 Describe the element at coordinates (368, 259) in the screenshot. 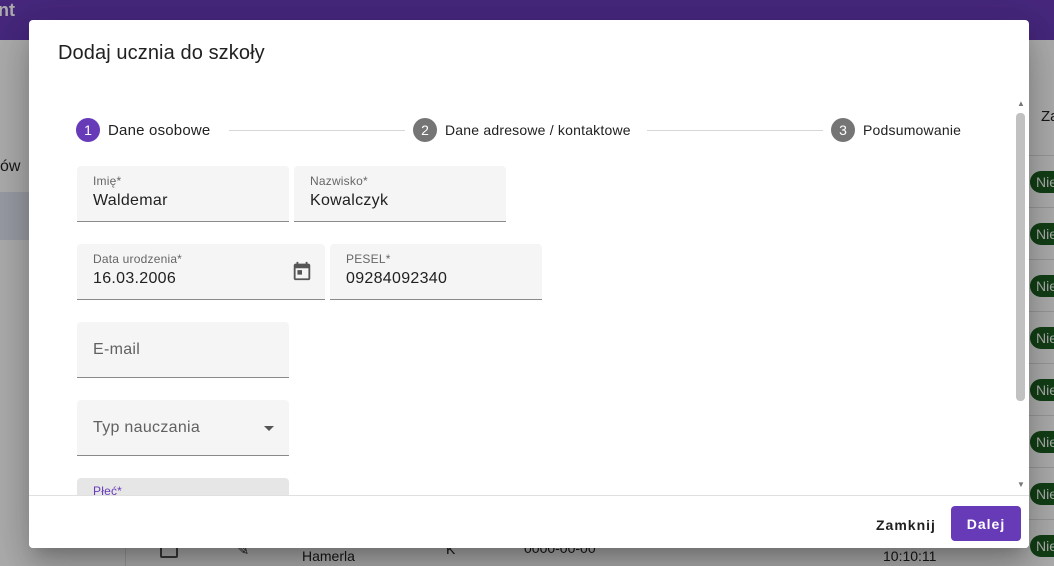

I see `field-label: PESEL*` at that location.